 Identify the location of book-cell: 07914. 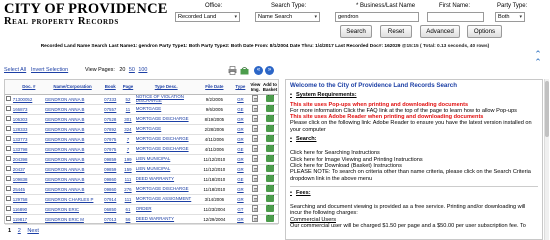
(110, 199).